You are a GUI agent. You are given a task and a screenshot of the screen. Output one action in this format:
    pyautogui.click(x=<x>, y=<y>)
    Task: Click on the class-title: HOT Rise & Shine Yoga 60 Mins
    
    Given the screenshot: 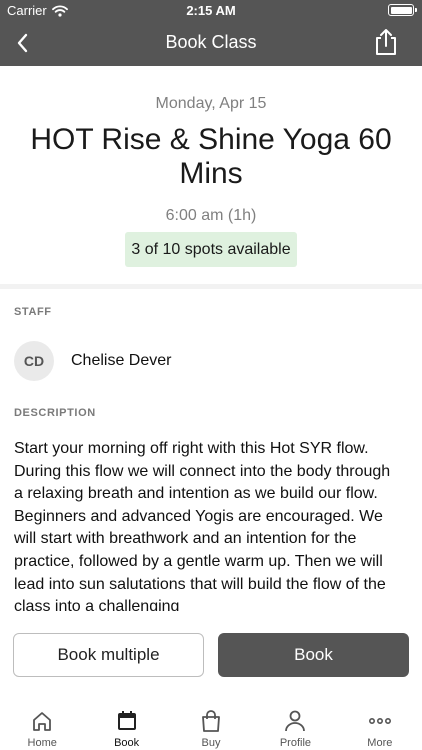 What is the action you would take?
    pyautogui.click(x=211, y=156)
    